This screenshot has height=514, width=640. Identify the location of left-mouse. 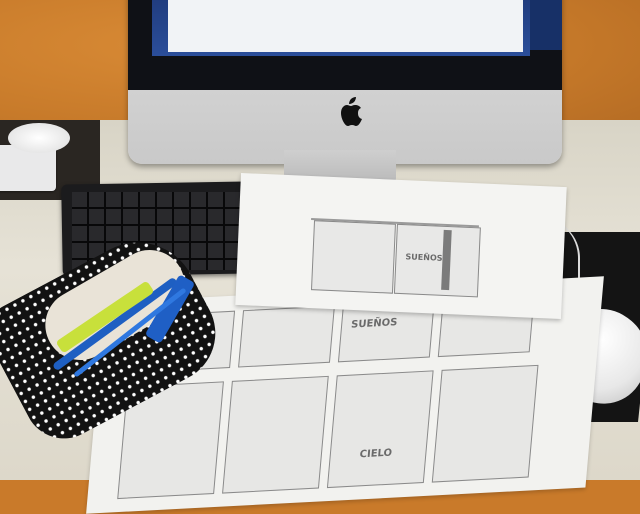
(39, 138).